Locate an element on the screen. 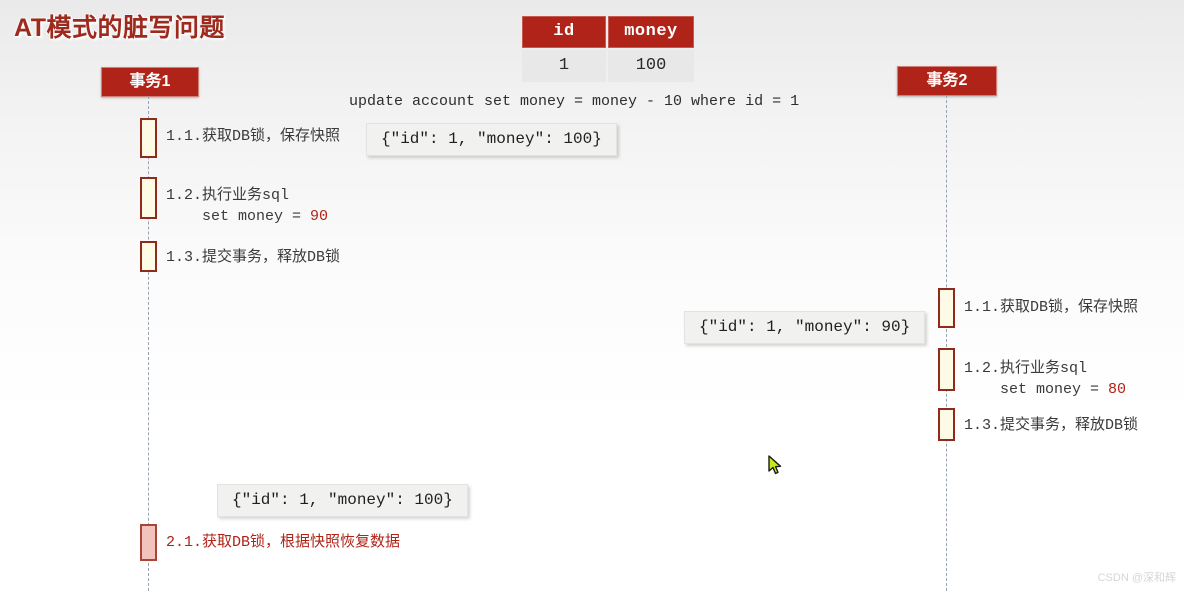 The image size is (1184, 591). page-title: AT模式的脏写问题 is located at coordinates (119, 28).